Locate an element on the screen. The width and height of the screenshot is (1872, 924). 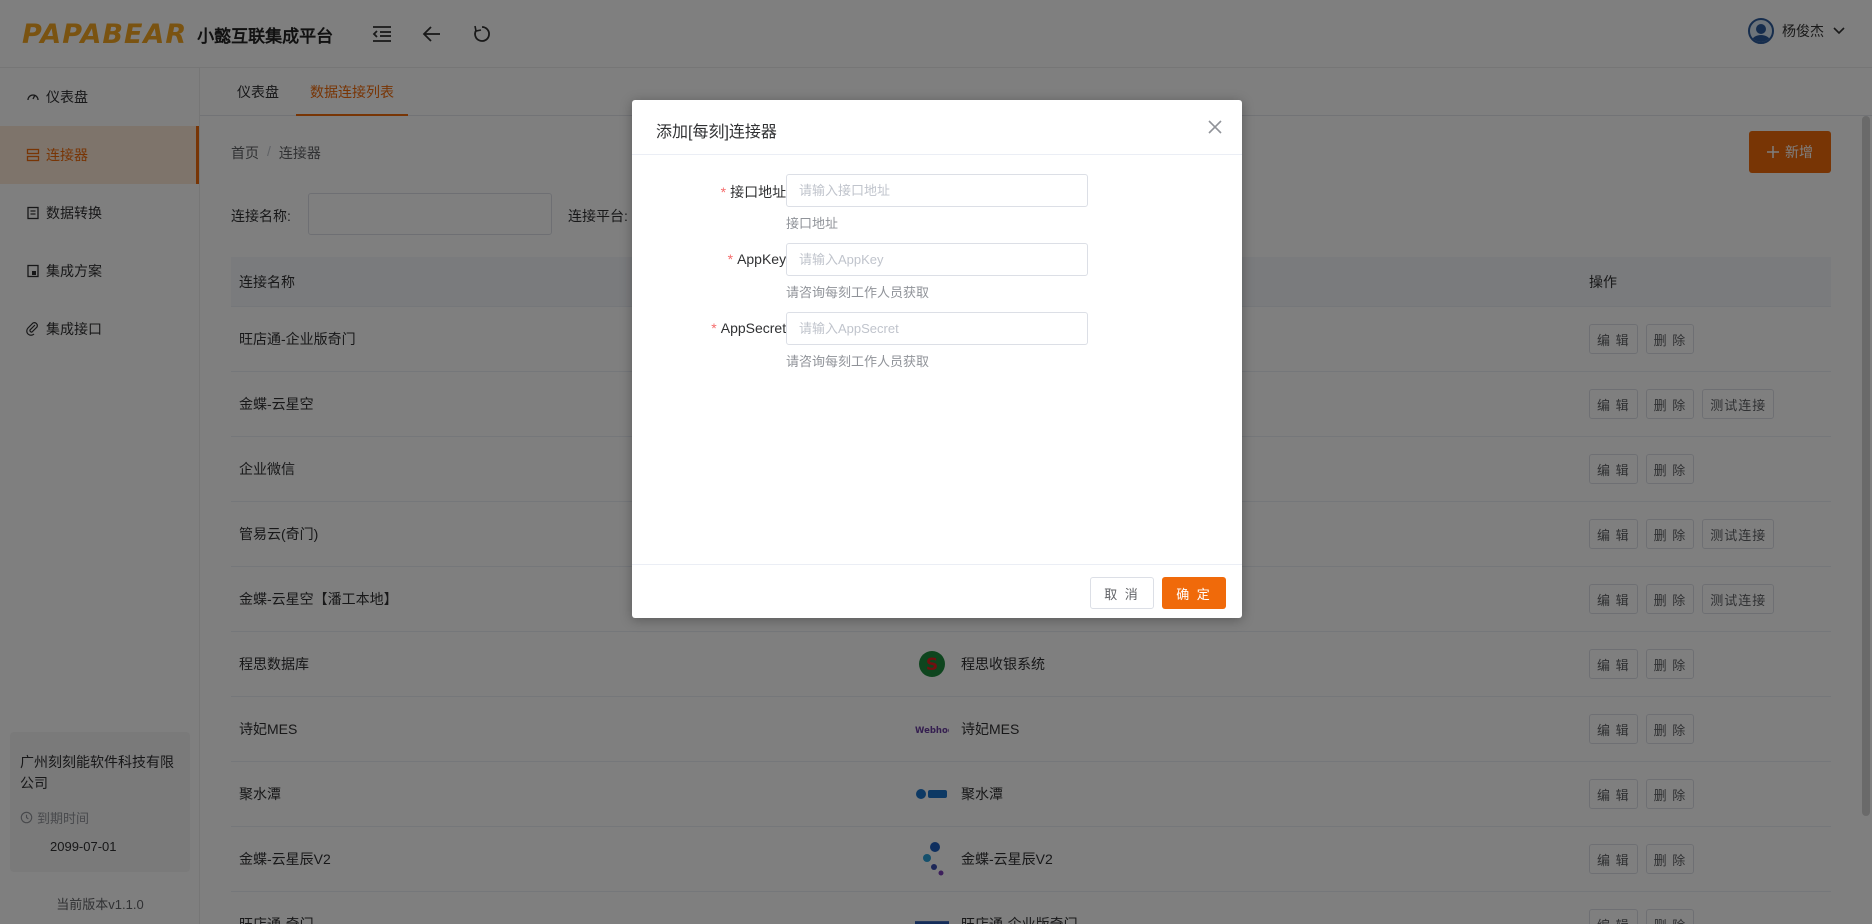
appsecret-hint: 请咨询每刻工作人员获取 is located at coordinates (858, 361).